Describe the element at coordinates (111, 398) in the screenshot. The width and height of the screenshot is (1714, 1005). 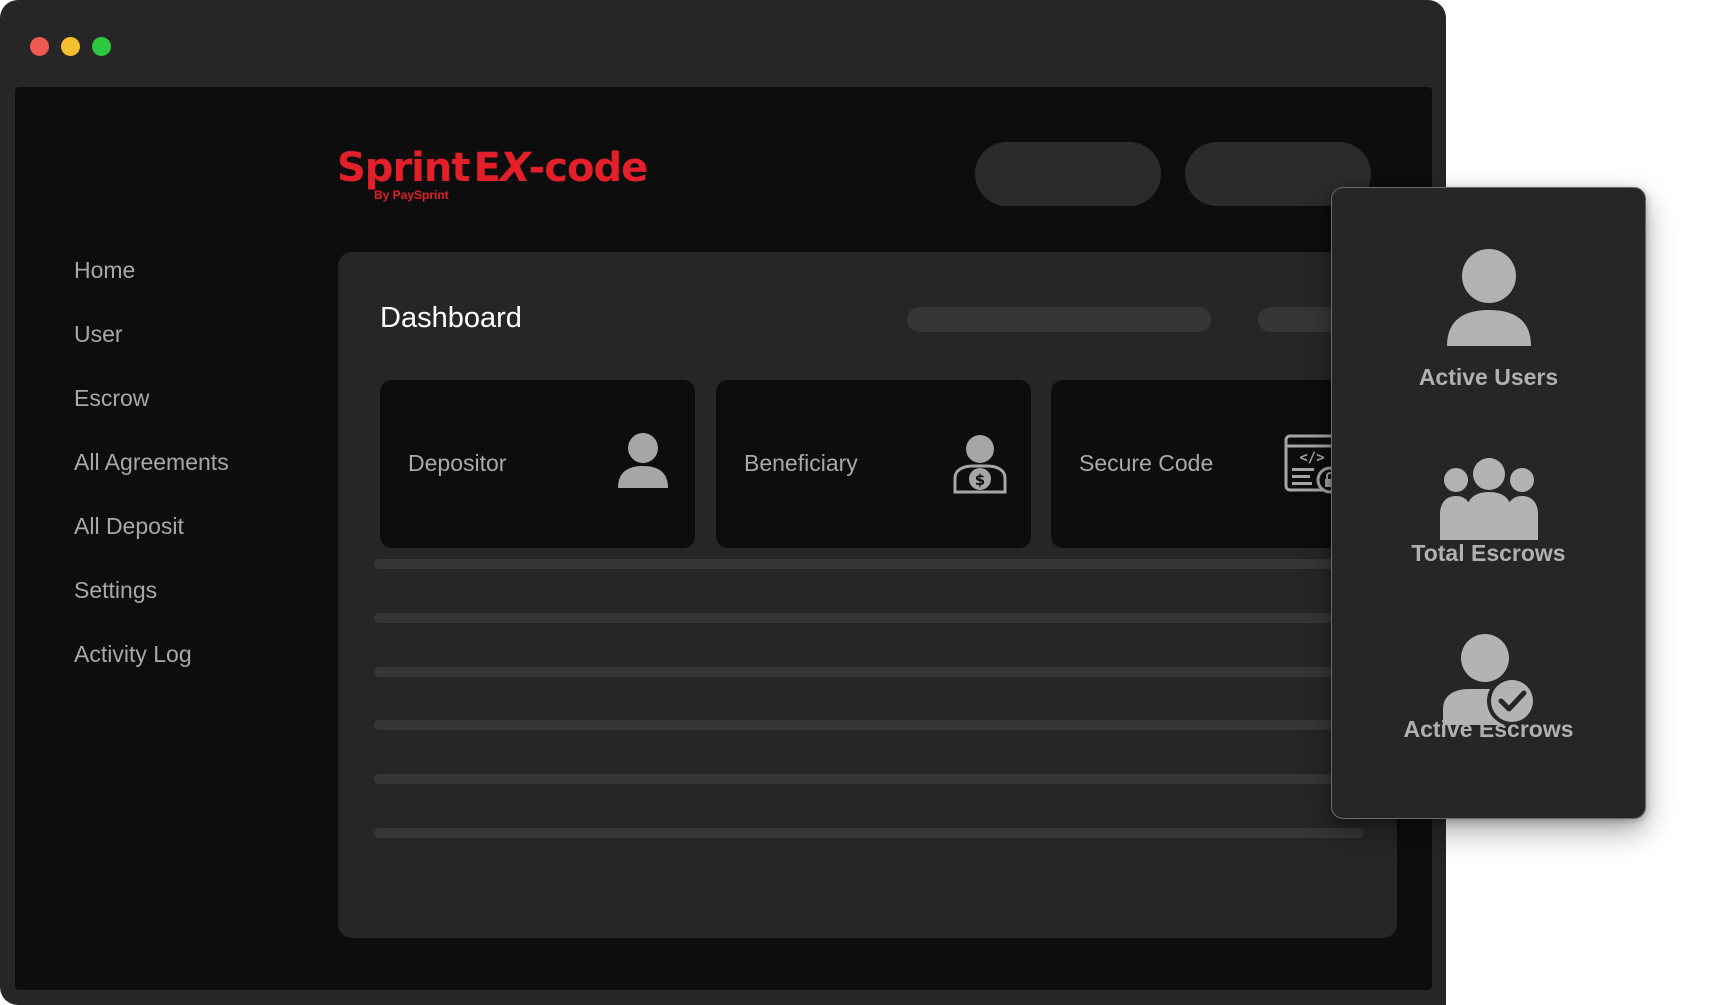
I see `sidebar-item-escrow: Escrow` at that location.